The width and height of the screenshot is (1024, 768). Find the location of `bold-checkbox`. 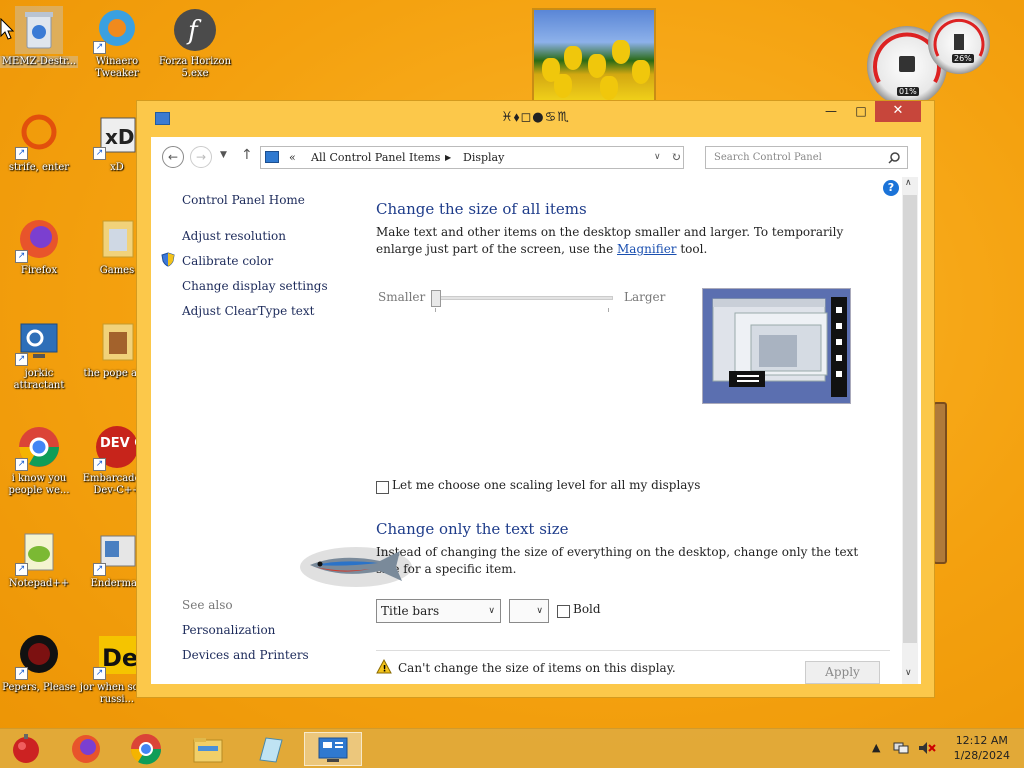

bold-checkbox is located at coordinates (563, 611).